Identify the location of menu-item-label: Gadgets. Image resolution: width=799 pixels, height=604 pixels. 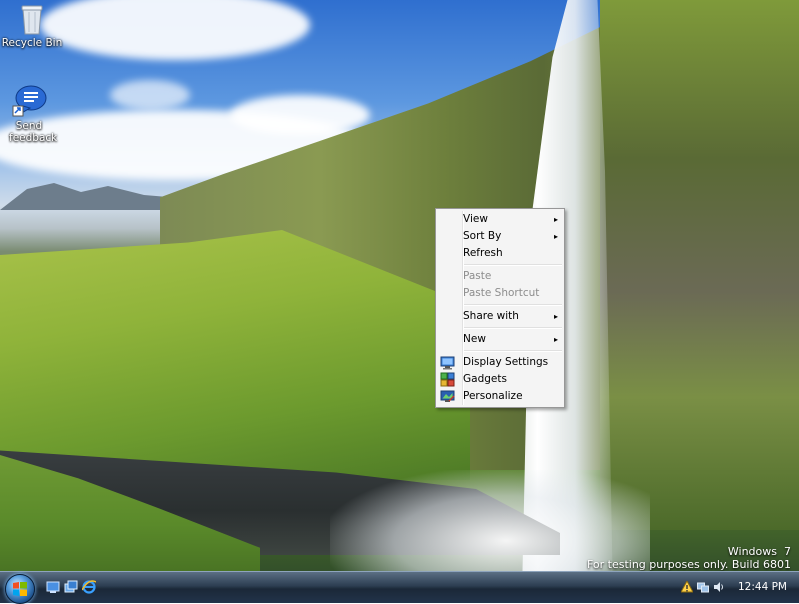
(485, 379).